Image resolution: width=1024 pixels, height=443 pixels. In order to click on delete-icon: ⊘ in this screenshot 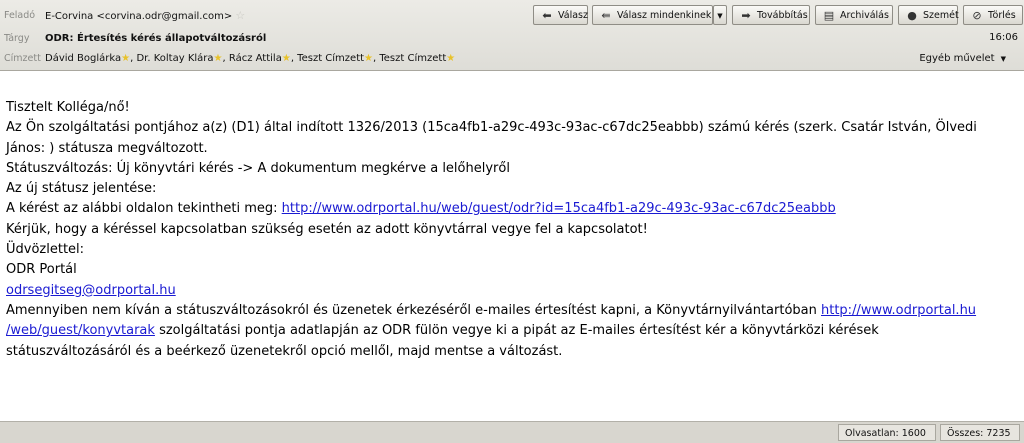, I will do `click(977, 15)`.